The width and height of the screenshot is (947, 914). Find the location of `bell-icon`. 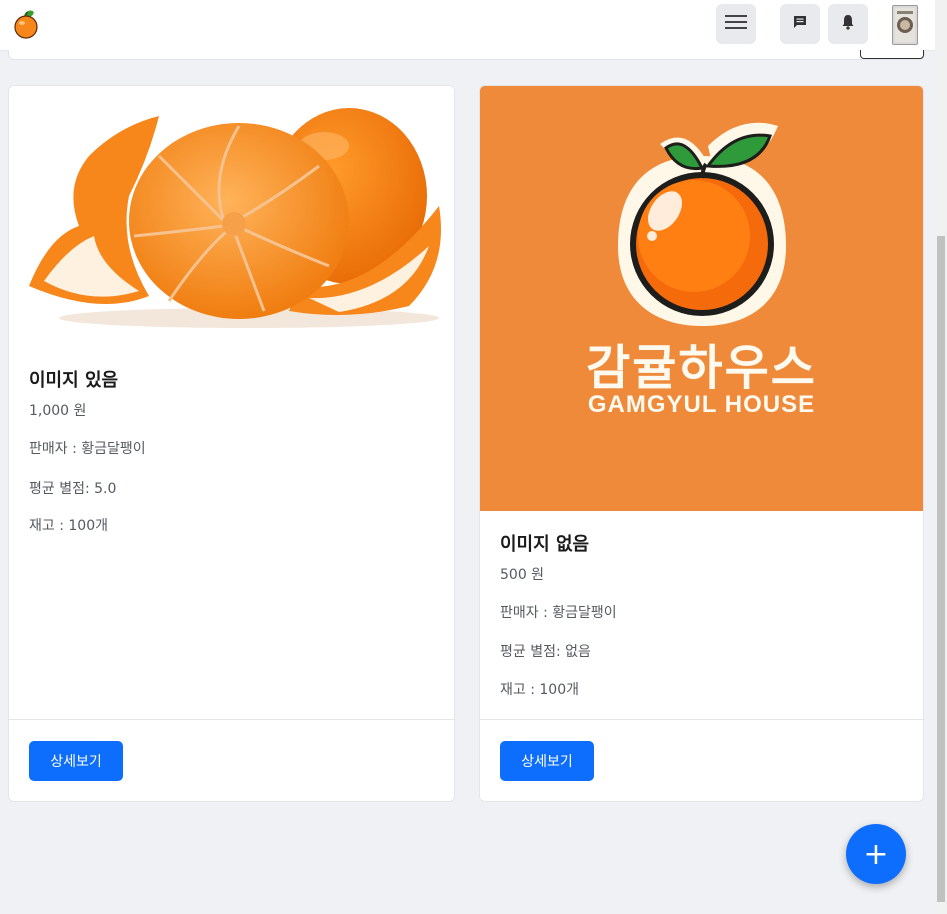

bell-icon is located at coordinates (848, 24).